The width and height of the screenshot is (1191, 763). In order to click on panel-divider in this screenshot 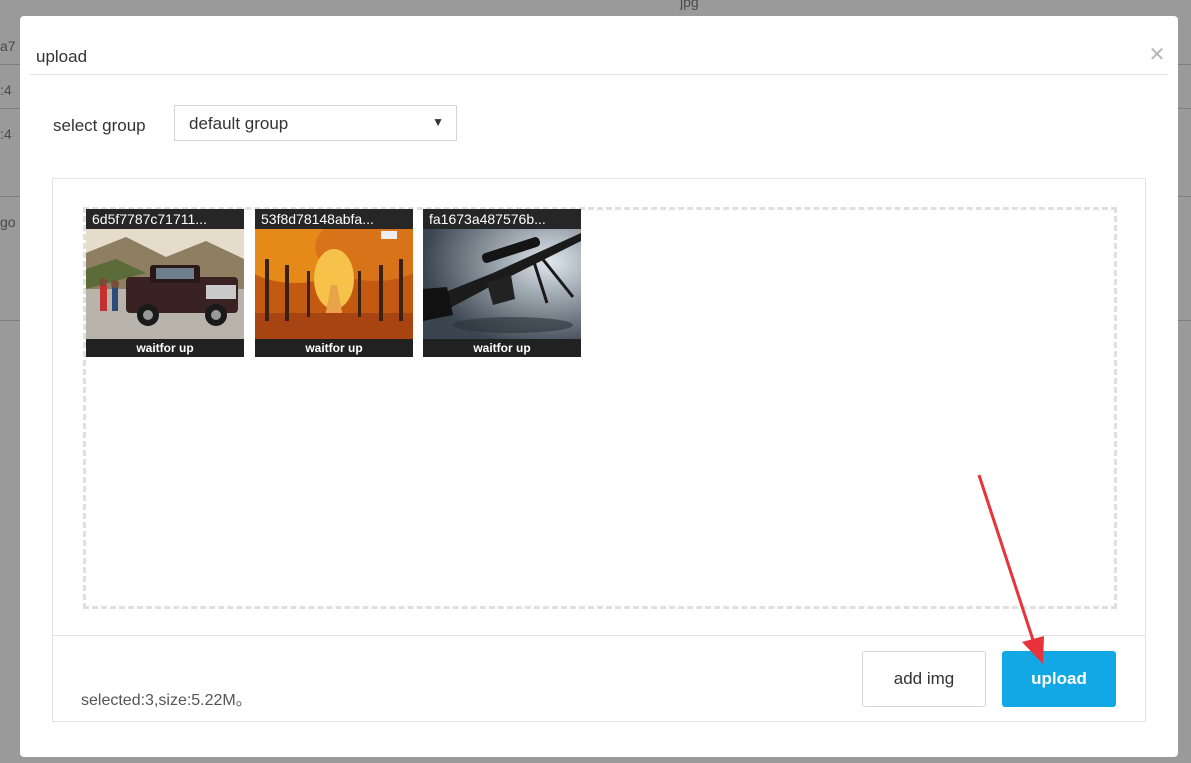, I will do `click(599, 635)`.